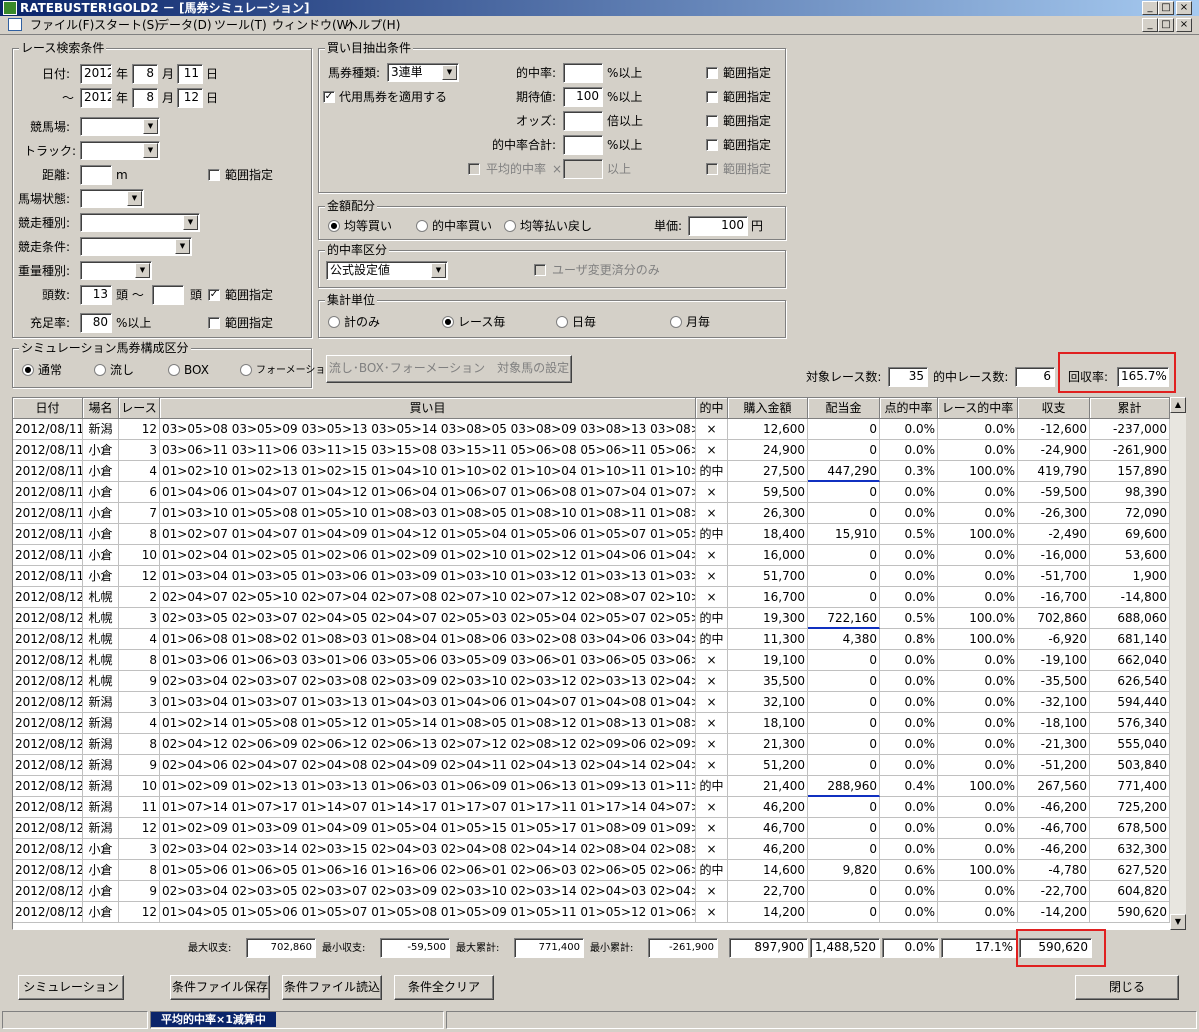 The height and width of the screenshot is (1032, 1199). Describe the element at coordinates (71, 987) in the screenshot. I see `simulation-button: シミュレーション` at that location.